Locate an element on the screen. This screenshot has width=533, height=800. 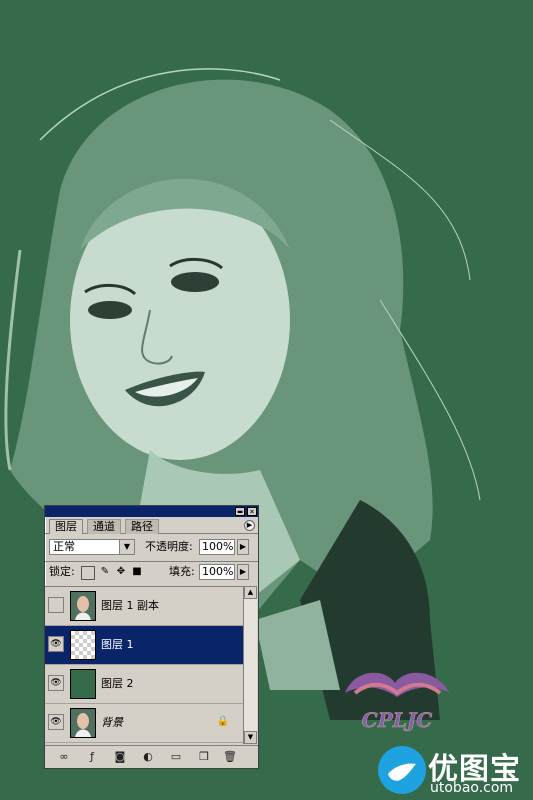
logo-text: CPLJC is located at coordinates (397, 720).